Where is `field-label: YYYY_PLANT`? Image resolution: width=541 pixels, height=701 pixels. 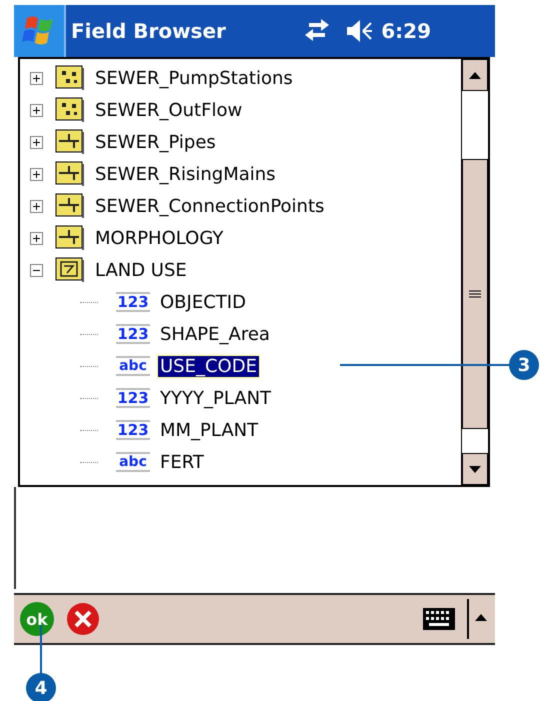 field-label: YYYY_PLANT is located at coordinates (216, 398).